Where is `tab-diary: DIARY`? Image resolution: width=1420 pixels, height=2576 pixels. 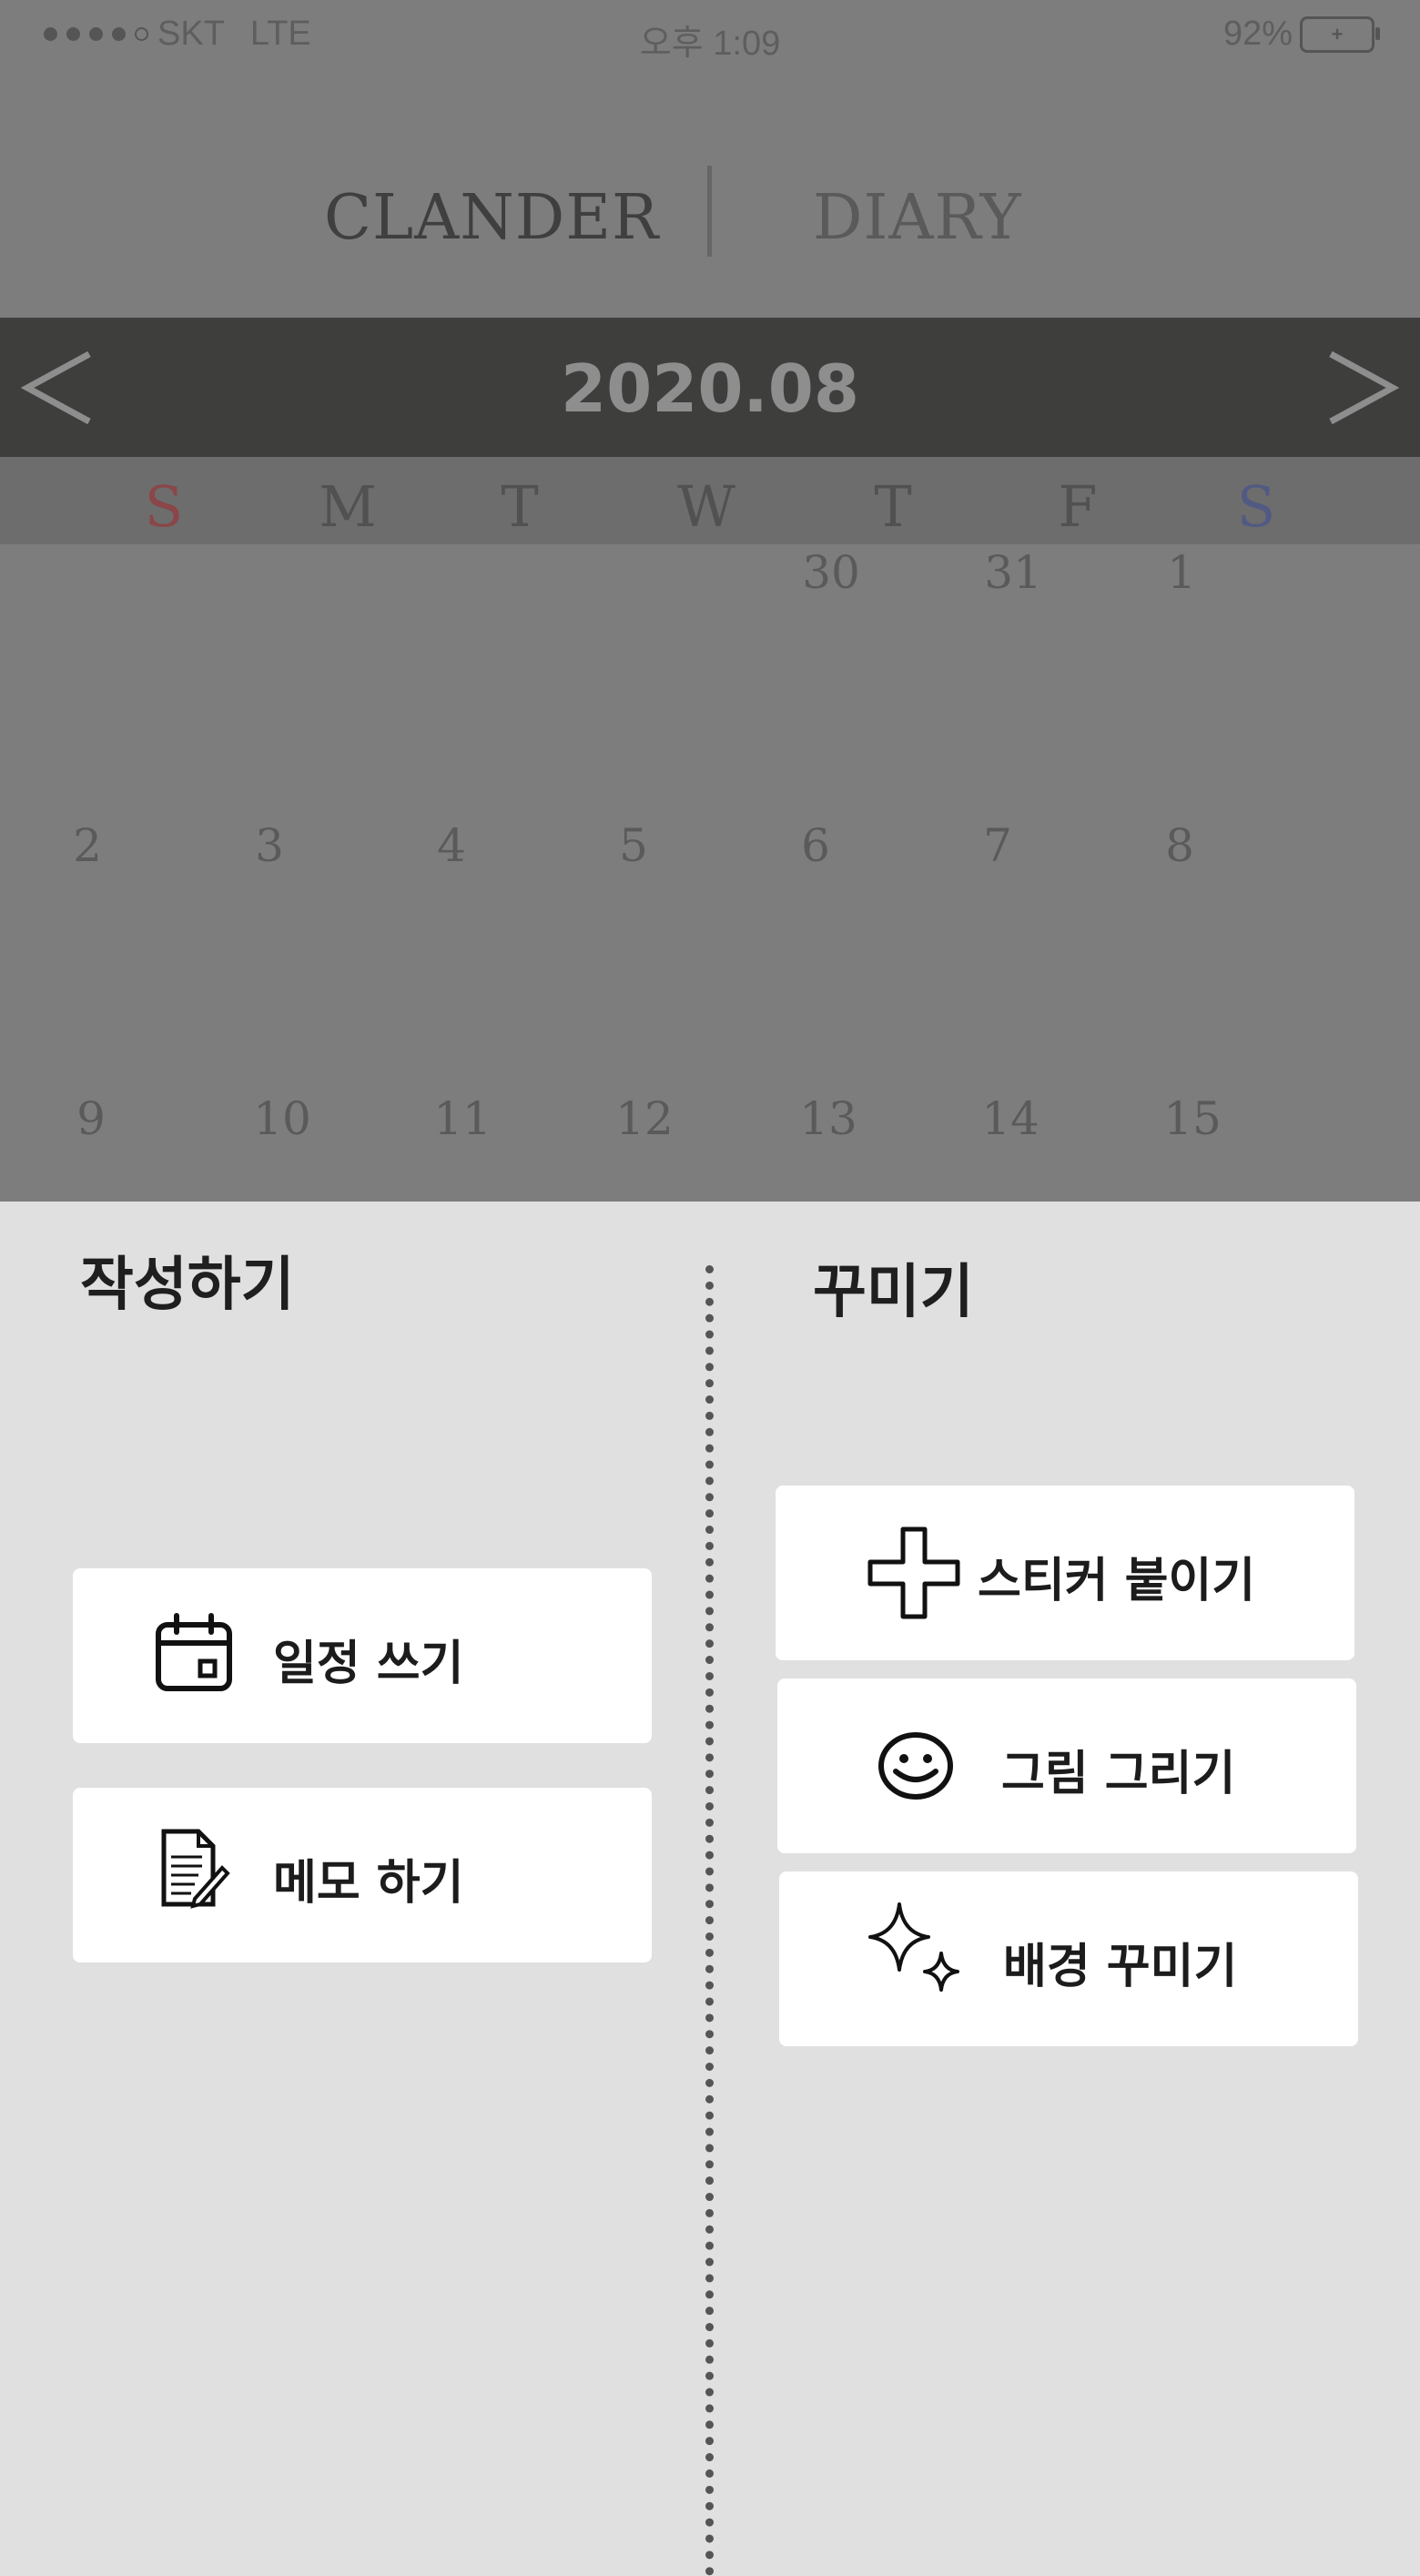 tab-diary: DIARY is located at coordinates (918, 218).